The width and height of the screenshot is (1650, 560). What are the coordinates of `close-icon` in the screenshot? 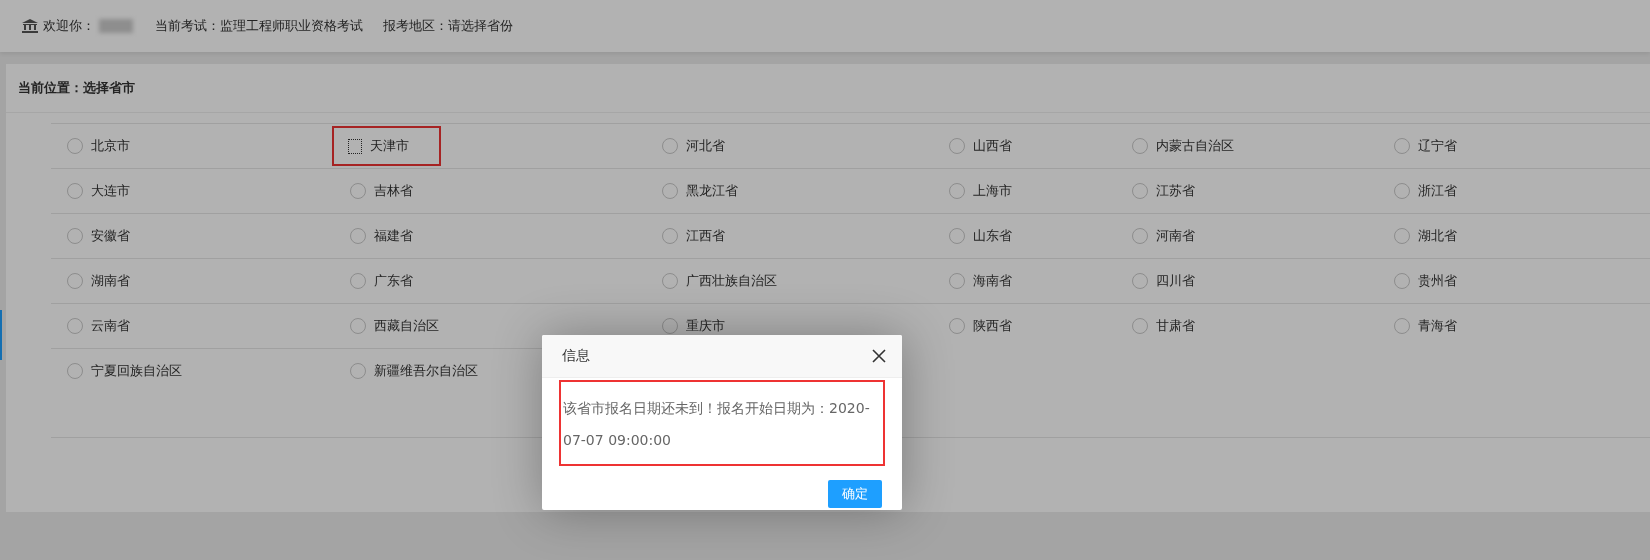 It's located at (879, 356).